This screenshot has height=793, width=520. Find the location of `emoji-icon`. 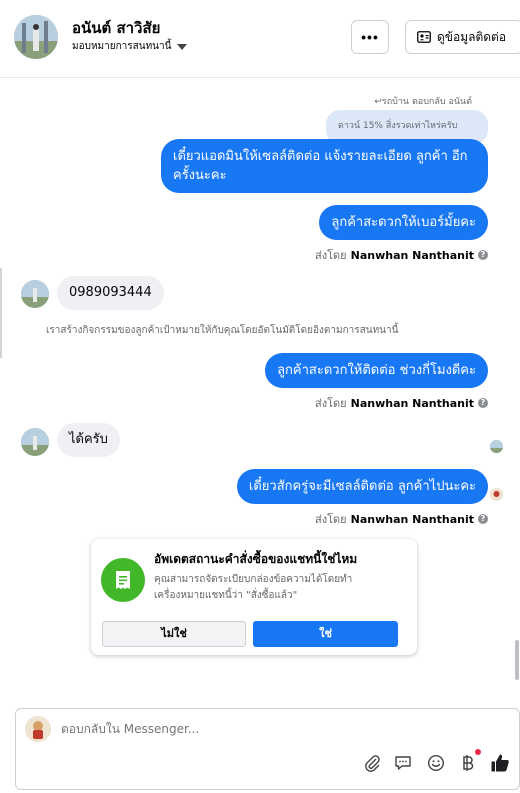

emoji-icon is located at coordinates (436, 763).